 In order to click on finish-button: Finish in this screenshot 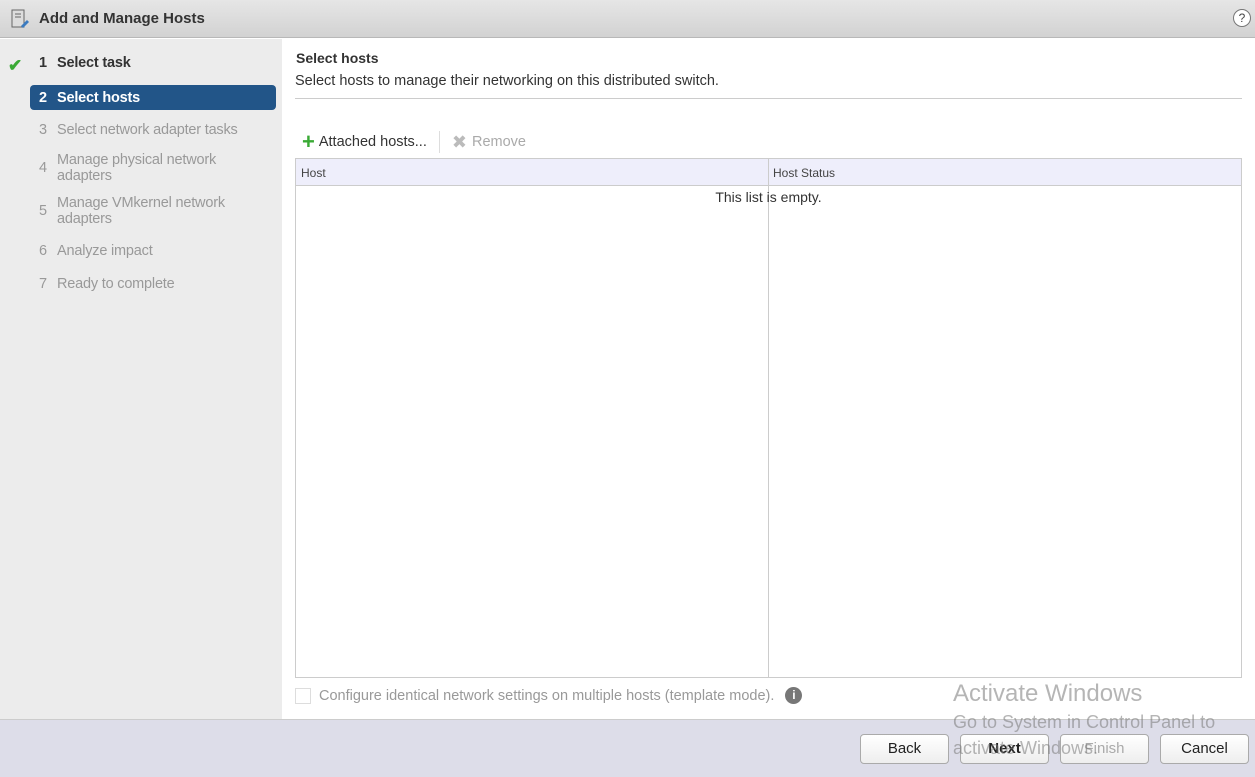, I will do `click(1104, 749)`.